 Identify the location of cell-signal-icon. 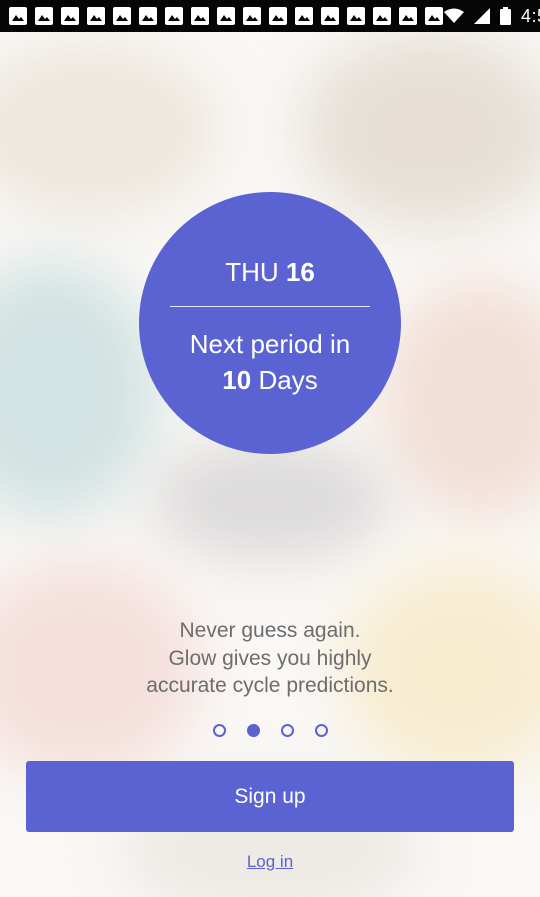
(482, 16).